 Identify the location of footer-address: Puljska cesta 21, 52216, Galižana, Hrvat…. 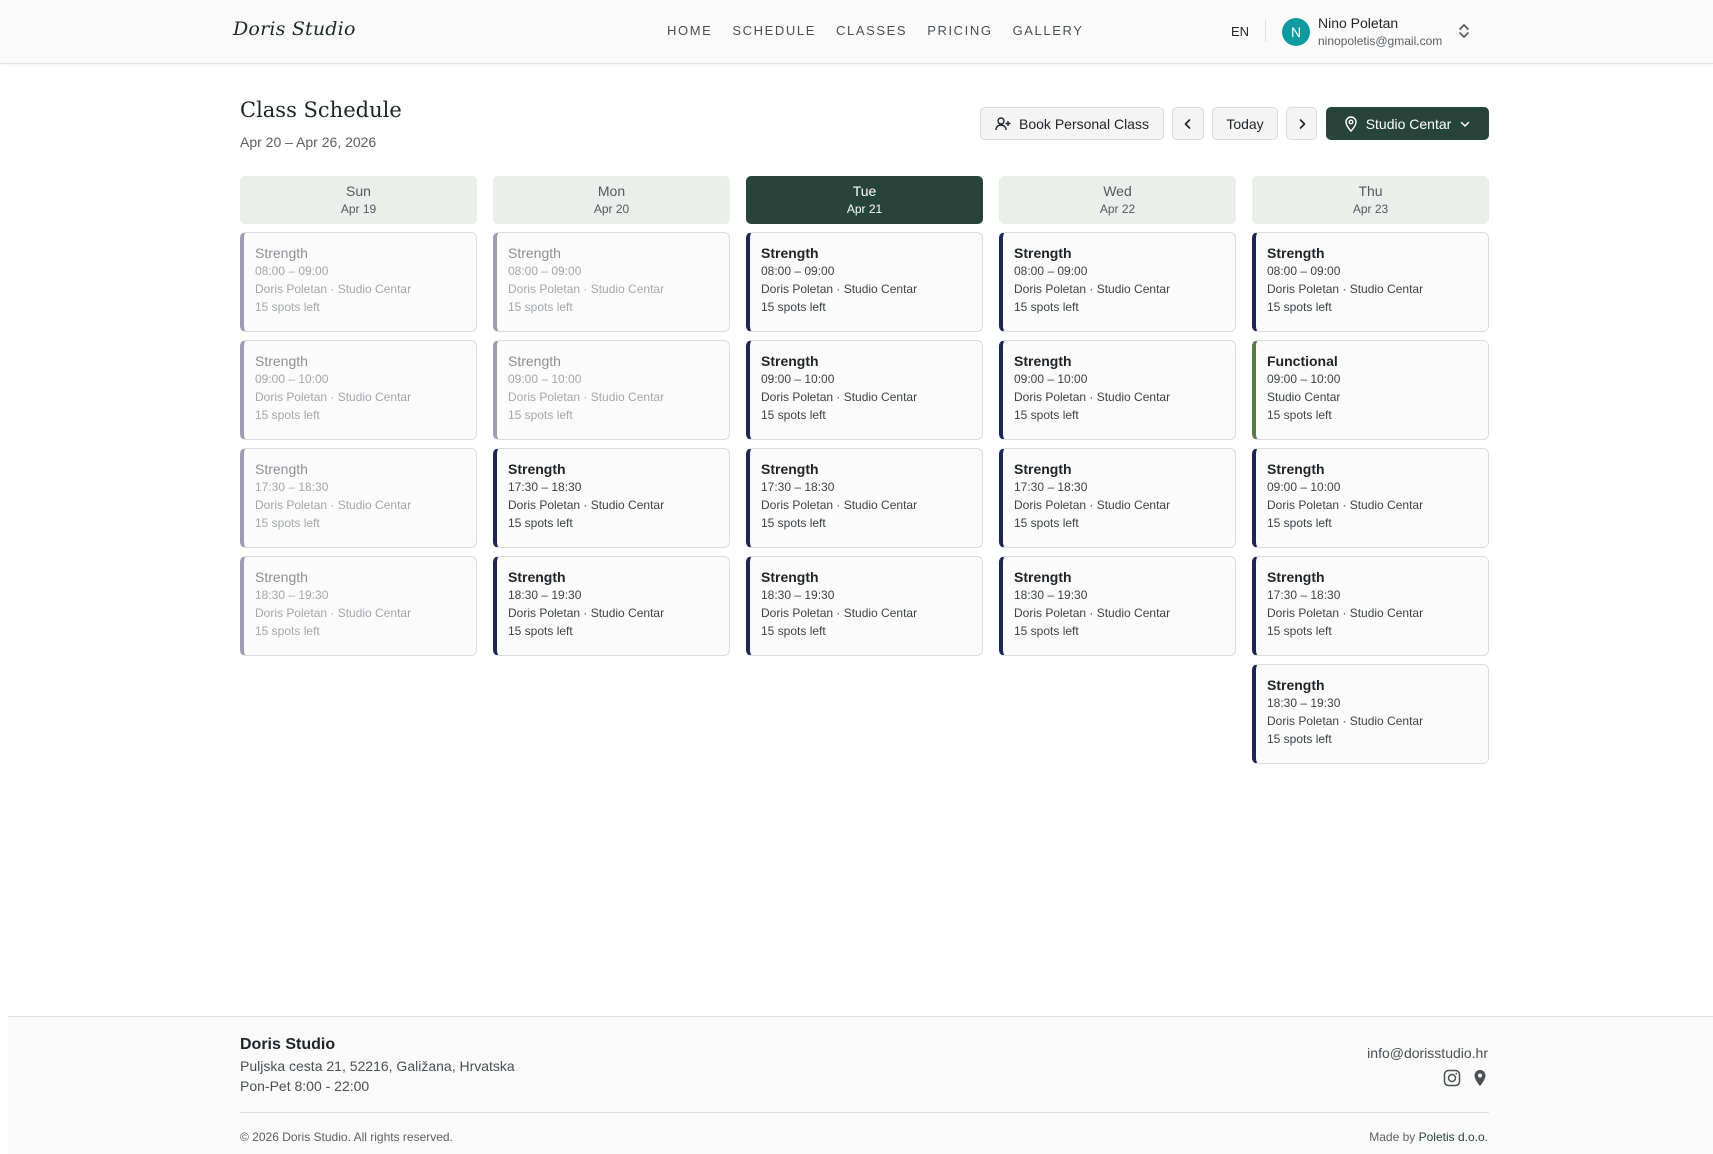
(377, 1066).